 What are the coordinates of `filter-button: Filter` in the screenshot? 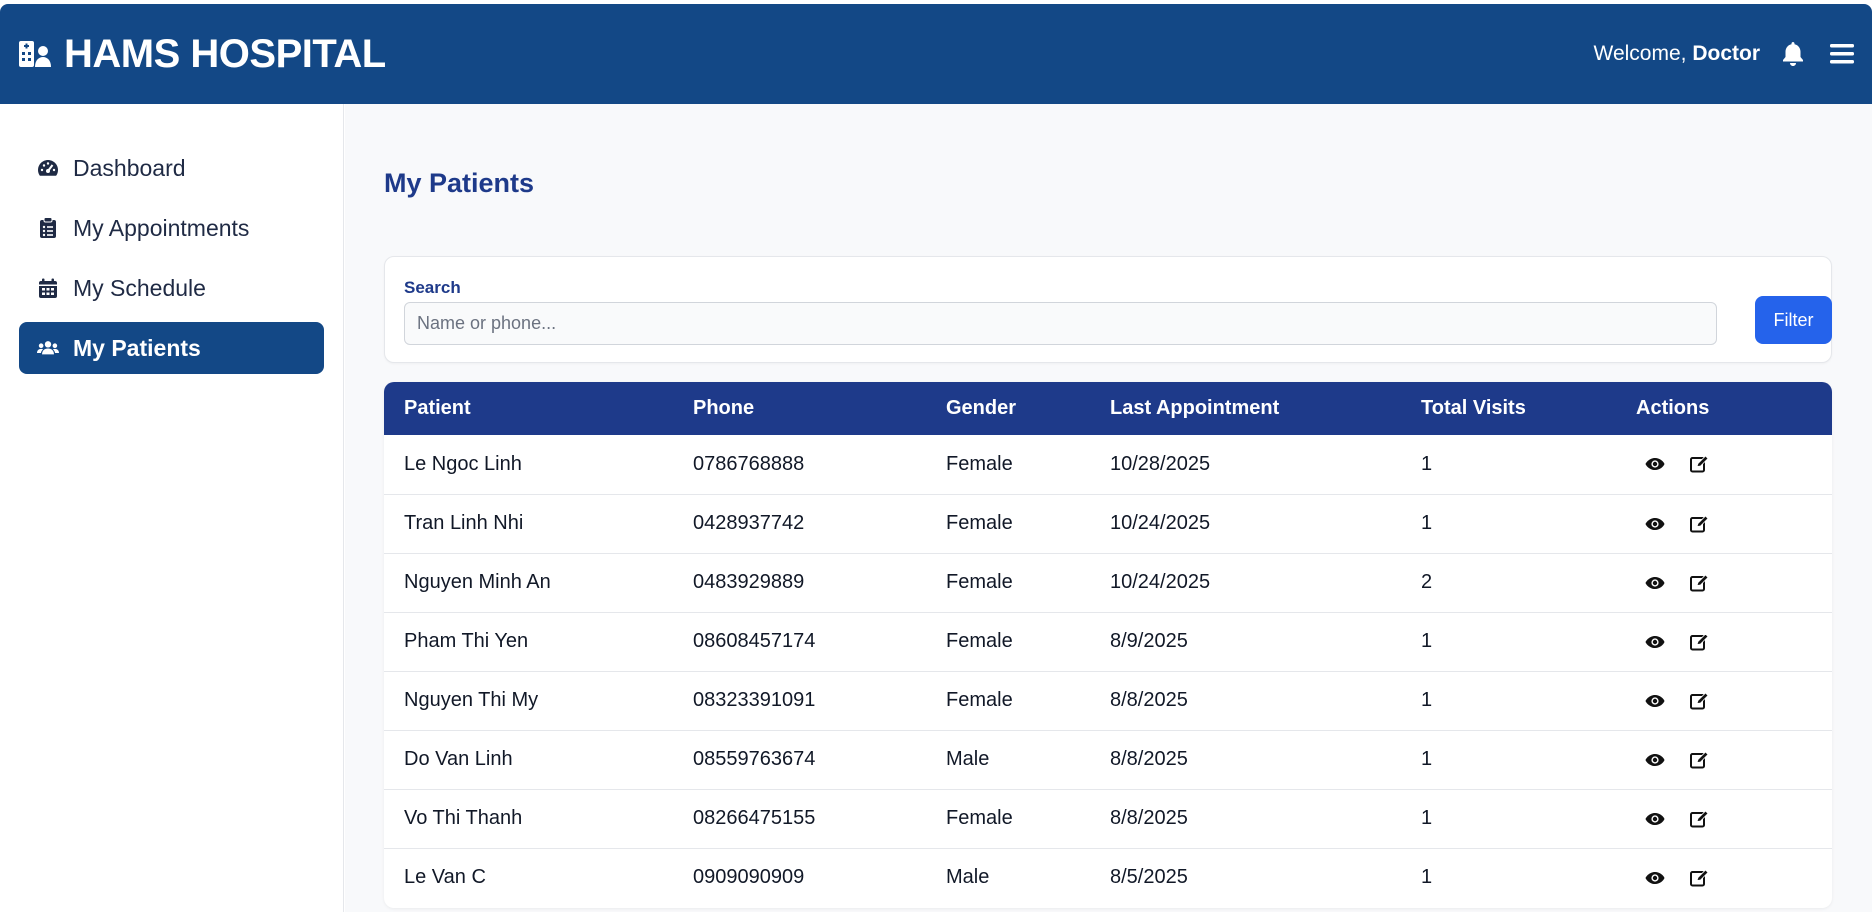 It's located at (1793, 320).